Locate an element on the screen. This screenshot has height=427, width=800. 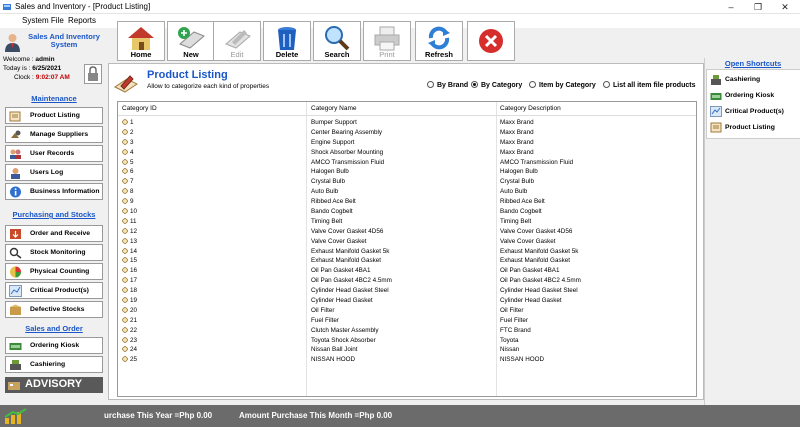
sidebar-item-cashiering: Cashiering is located at coordinates (54, 364).